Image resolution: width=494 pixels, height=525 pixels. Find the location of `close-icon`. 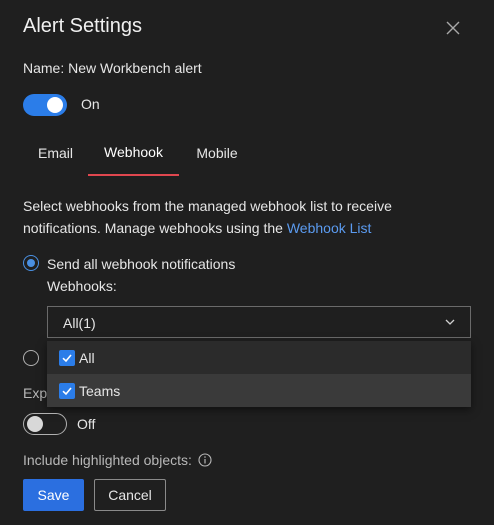

close-icon is located at coordinates (453, 28).